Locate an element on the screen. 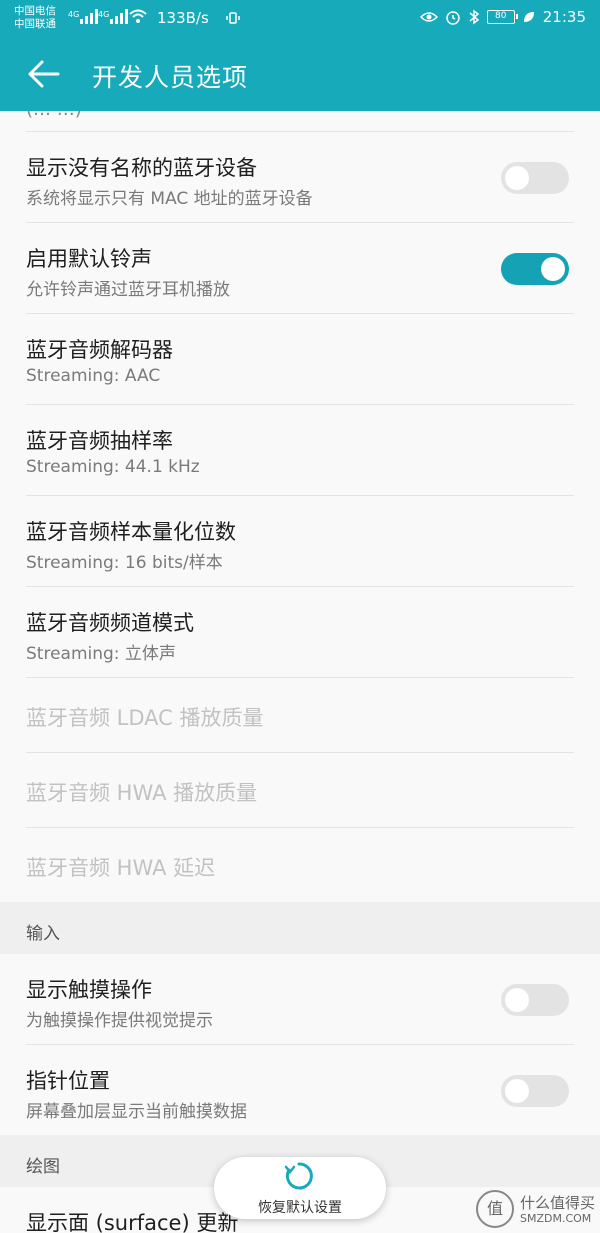 This screenshot has width=600, height=1233. setting-bt-audio-sample-rate: 蓝牙音频抽样率 Streaming: 44.1 kHz is located at coordinates (300, 450).